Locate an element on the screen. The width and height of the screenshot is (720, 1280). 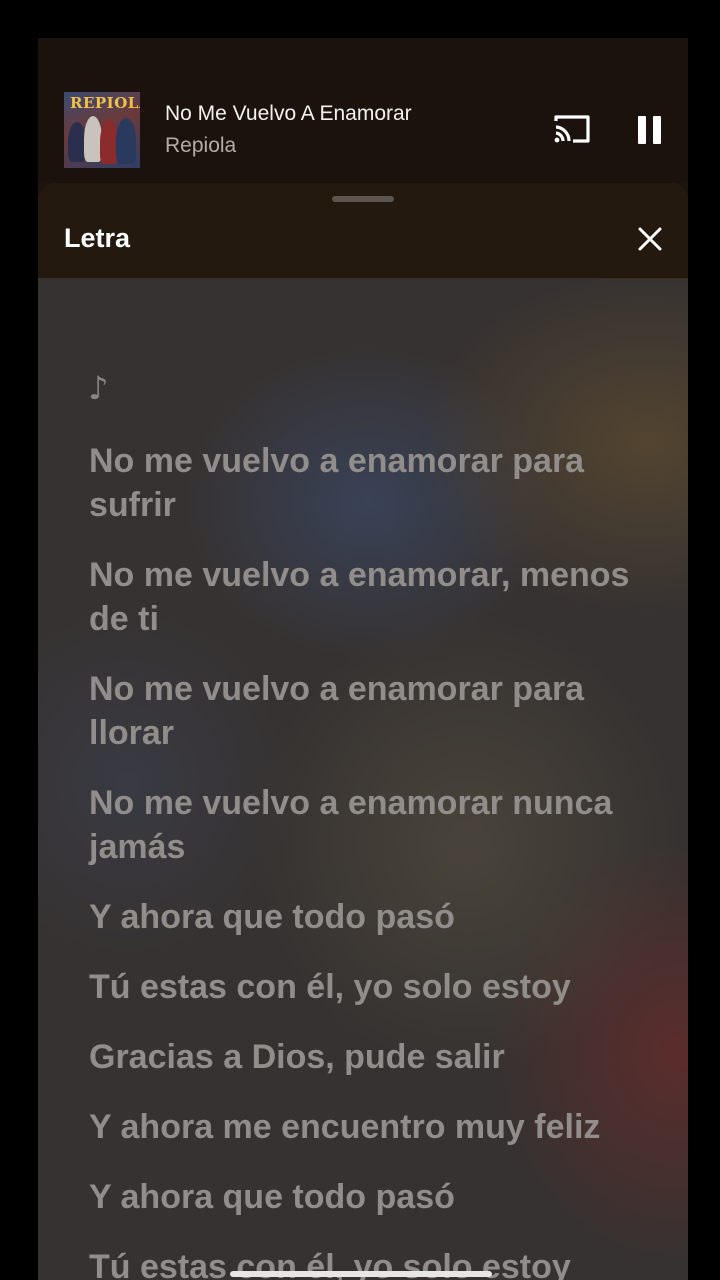
pause-button is located at coordinates (650, 130).